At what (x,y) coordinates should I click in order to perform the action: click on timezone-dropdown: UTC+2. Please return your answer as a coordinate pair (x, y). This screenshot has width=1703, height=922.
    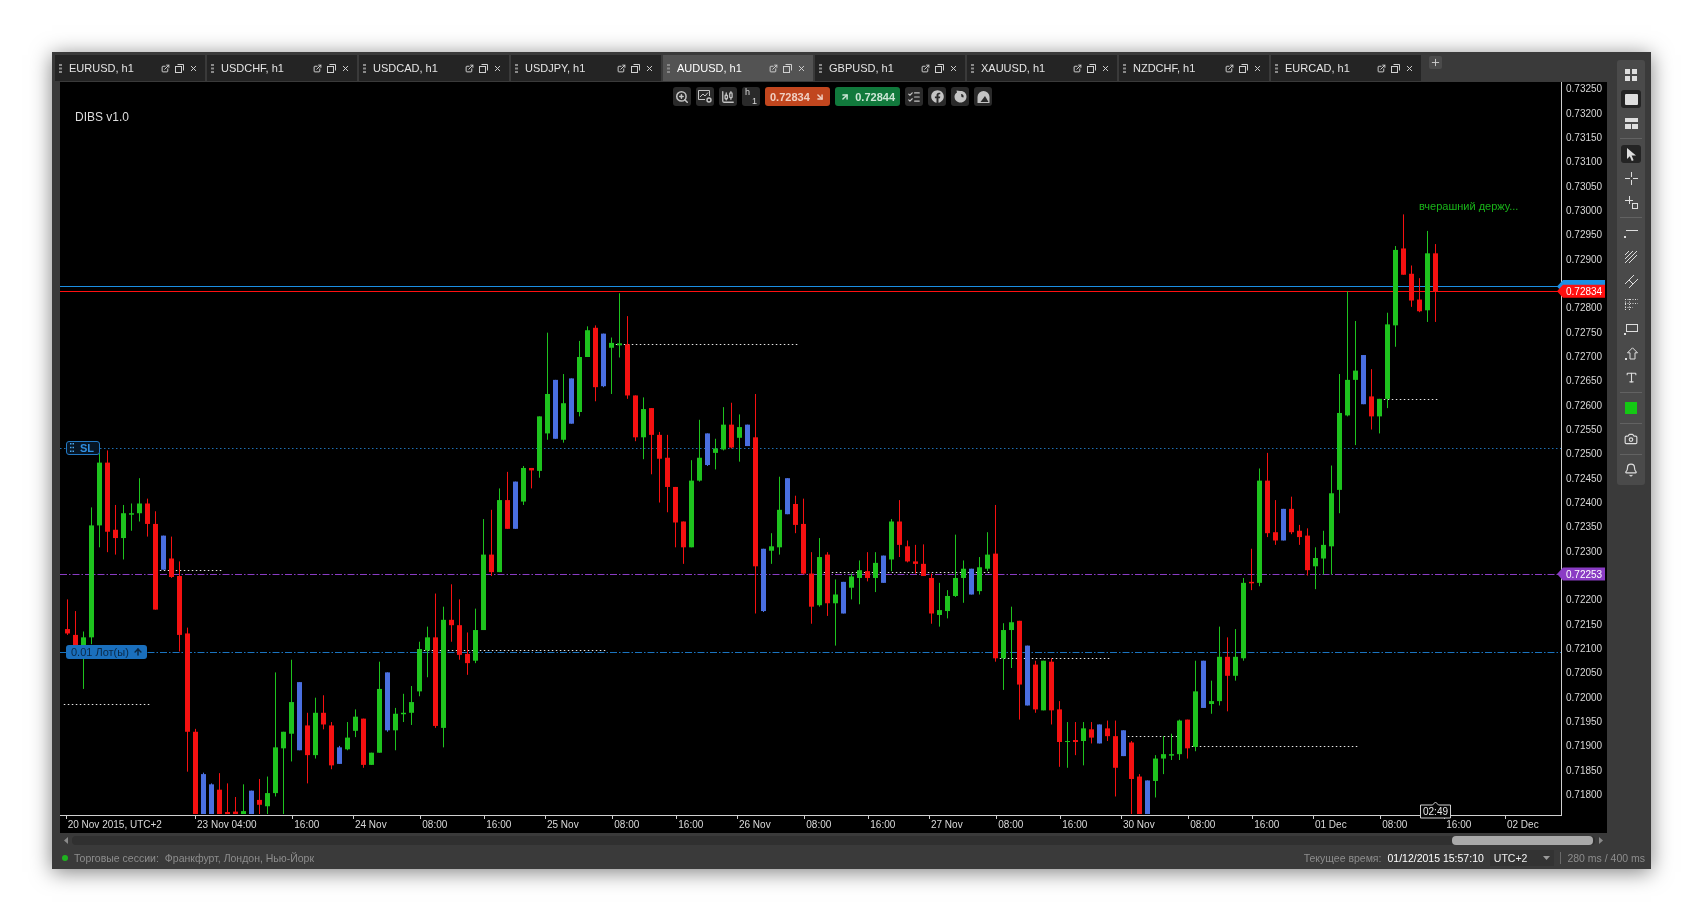
    Looking at the image, I should click on (1522, 858).